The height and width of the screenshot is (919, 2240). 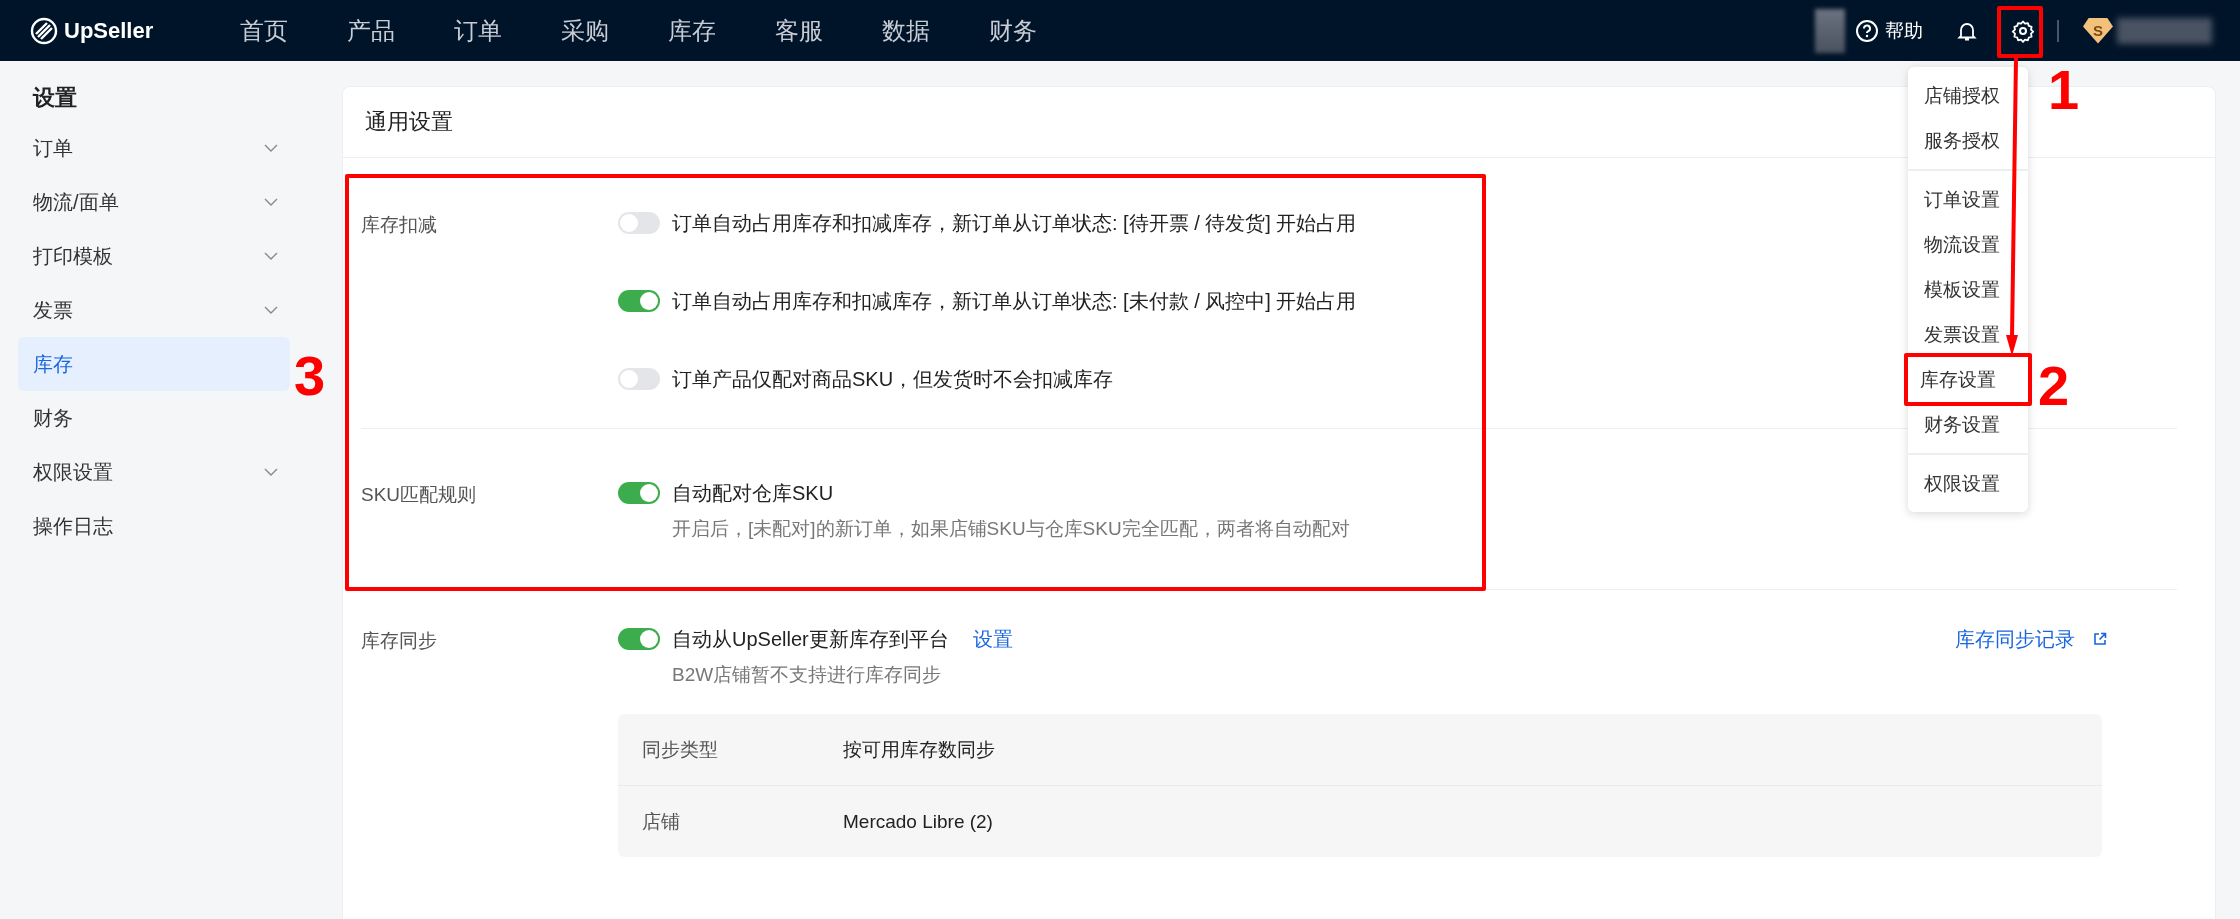 What do you see at coordinates (1013, 30) in the screenshot?
I see `nav-tab: 财务` at bounding box center [1013, 30].